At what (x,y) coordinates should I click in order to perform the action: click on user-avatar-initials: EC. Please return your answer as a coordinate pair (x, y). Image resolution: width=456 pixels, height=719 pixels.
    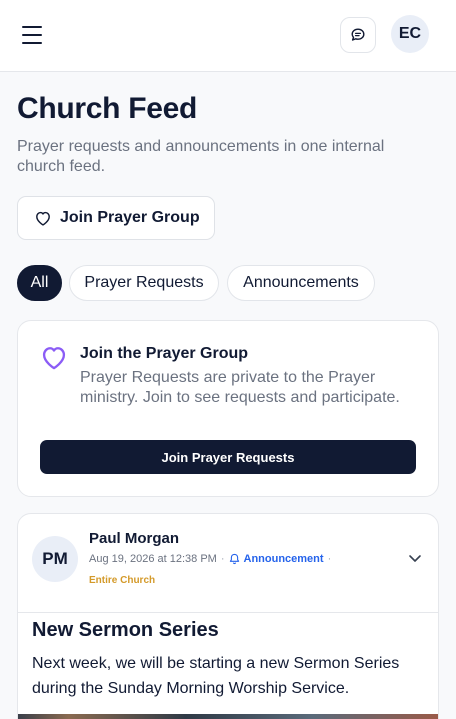
    Looking at the image, I should click on (410, 33).